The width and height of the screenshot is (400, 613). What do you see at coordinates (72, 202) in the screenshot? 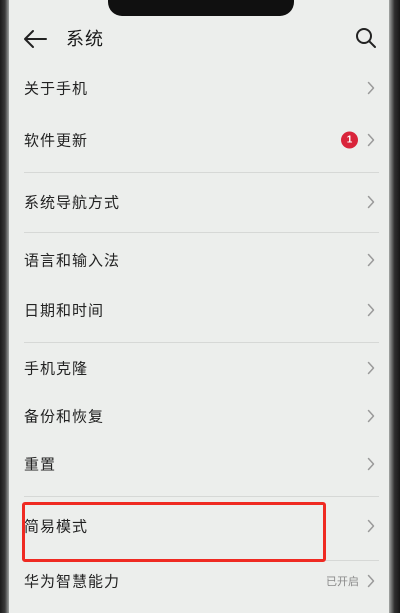
I see `menu-item-label: 系统导航方式` at bounding box center [72, 202].